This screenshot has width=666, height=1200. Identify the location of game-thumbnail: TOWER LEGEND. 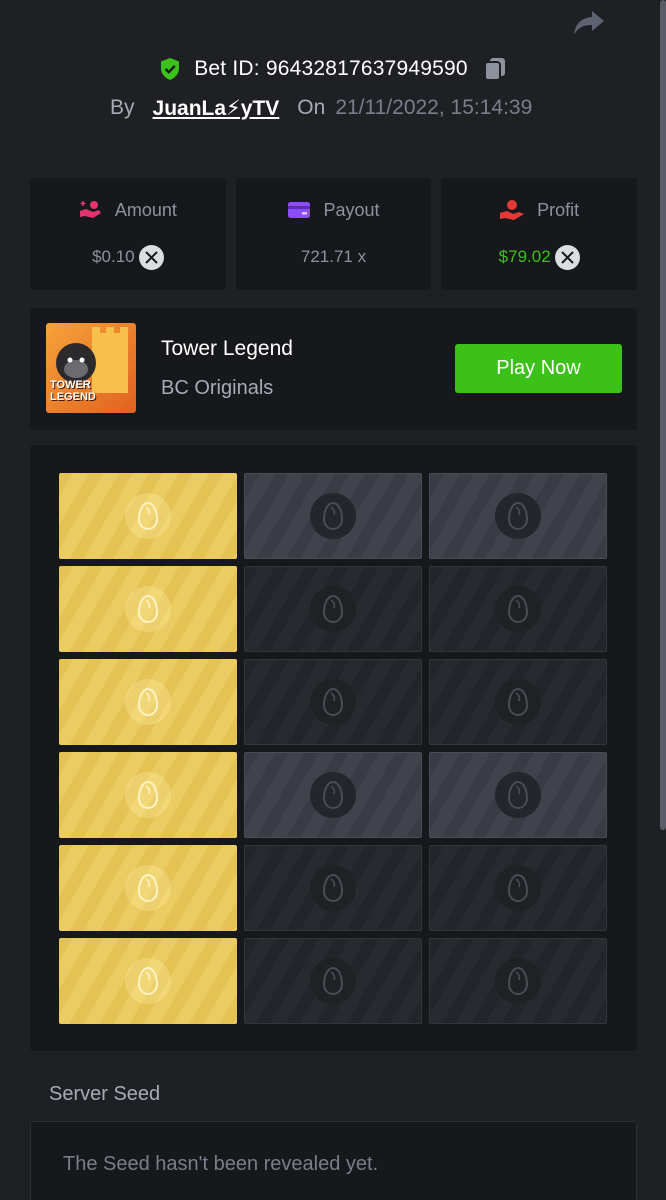
(91, 368).